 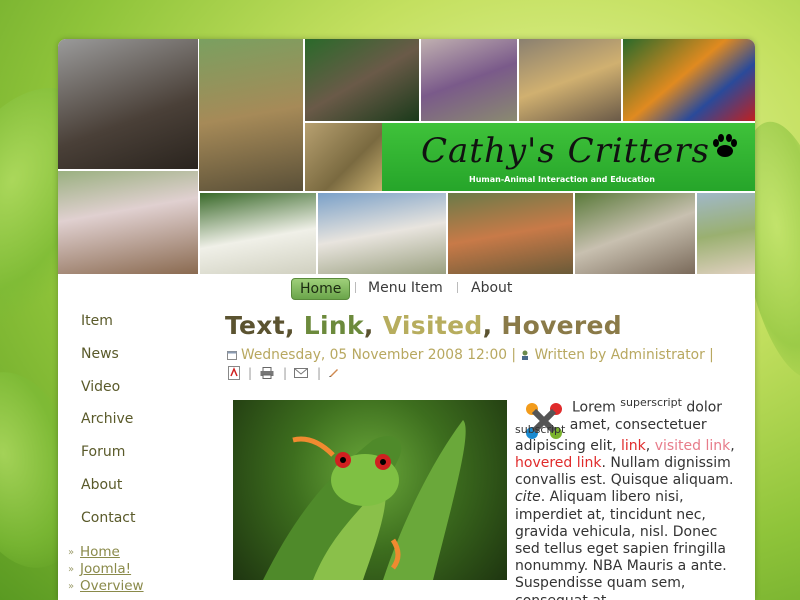 What do you see at coordinates (141, 491) in the screenshot?
I see `sidebar-item-about: About` at bounding box center [141, 491].